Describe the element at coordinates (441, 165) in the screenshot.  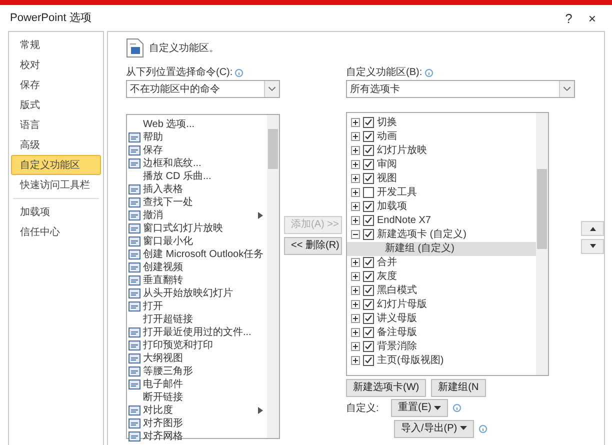
I see `tree-tab-item: 审阅` at that location.